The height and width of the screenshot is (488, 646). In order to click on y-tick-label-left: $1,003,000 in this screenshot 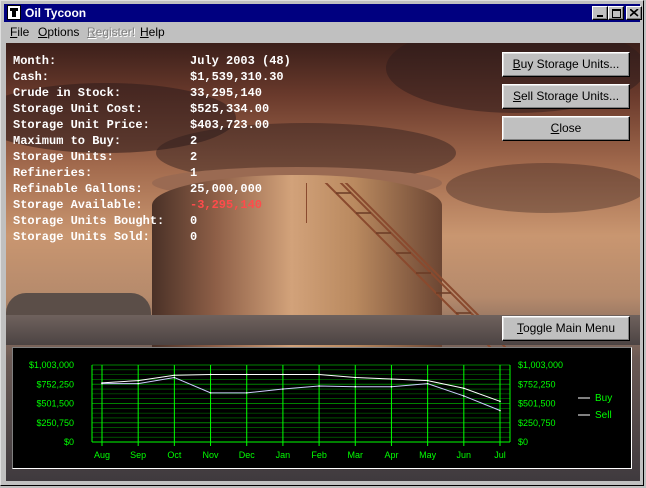, I will do `click(51, 365)`.